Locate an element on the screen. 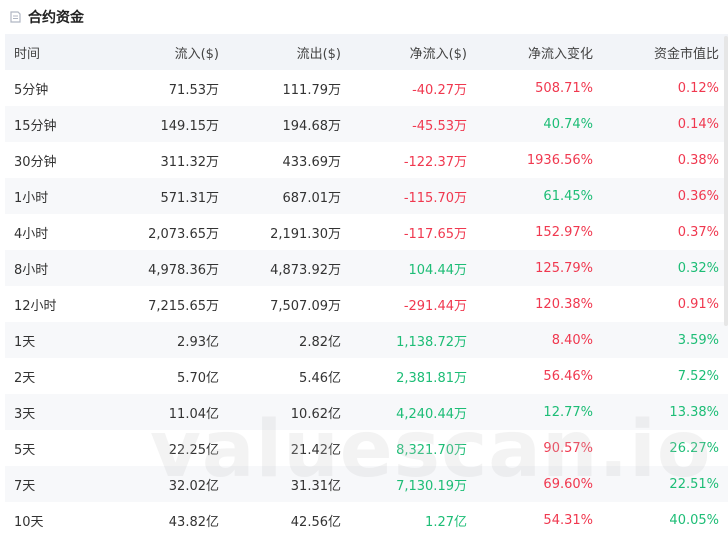 Image resolution: width=728 pixels, height=542 pixels. cell-time: 5分钟 is located at coordinates (31, 90).